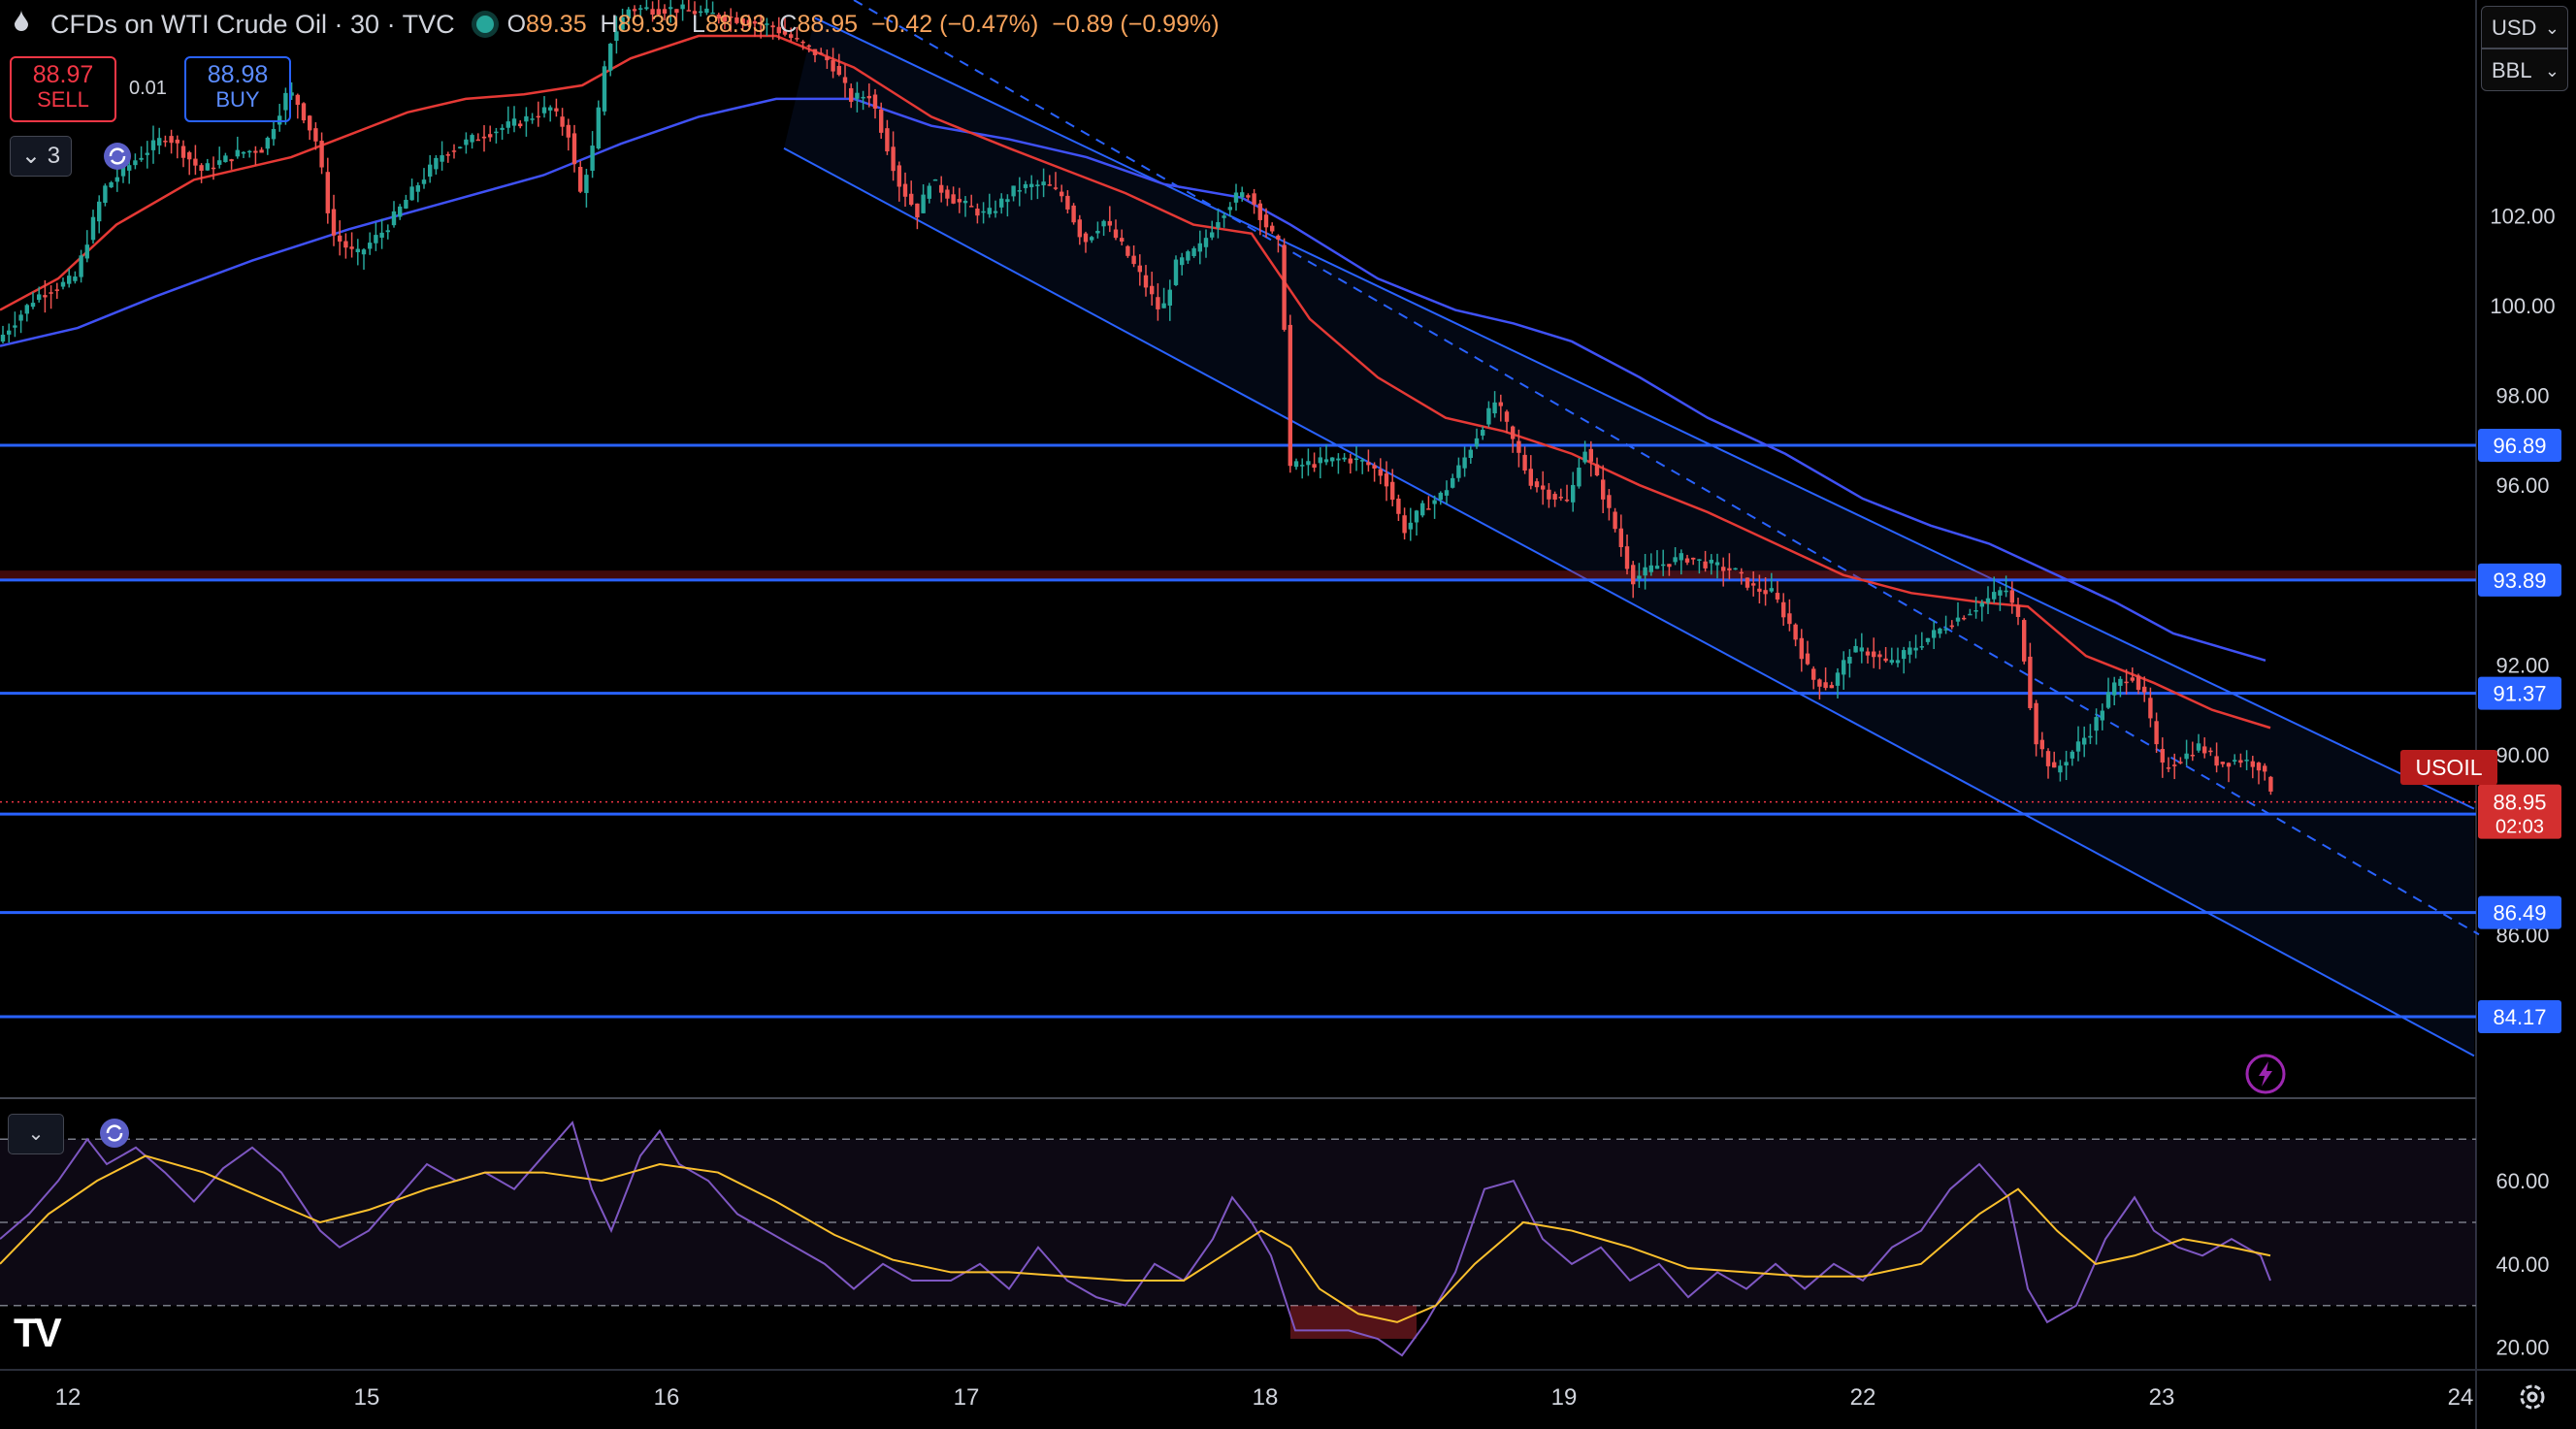  I want to click on sell-button: 88.97 SELL, so click(63, 89).